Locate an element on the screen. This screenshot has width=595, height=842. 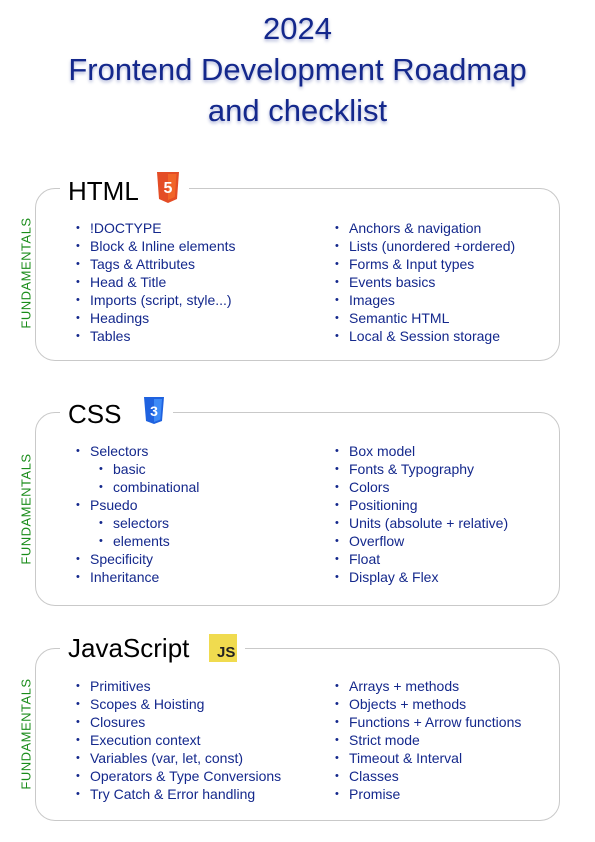
checklist-item: Imports (script, style...) is located at coordinates (156, 300).